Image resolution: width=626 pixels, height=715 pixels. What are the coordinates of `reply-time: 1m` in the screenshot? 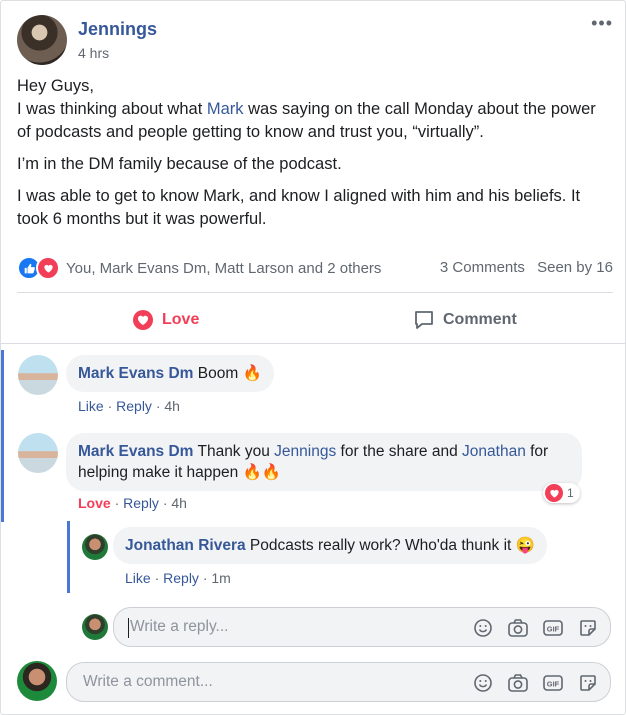 It's located at (220, 578).